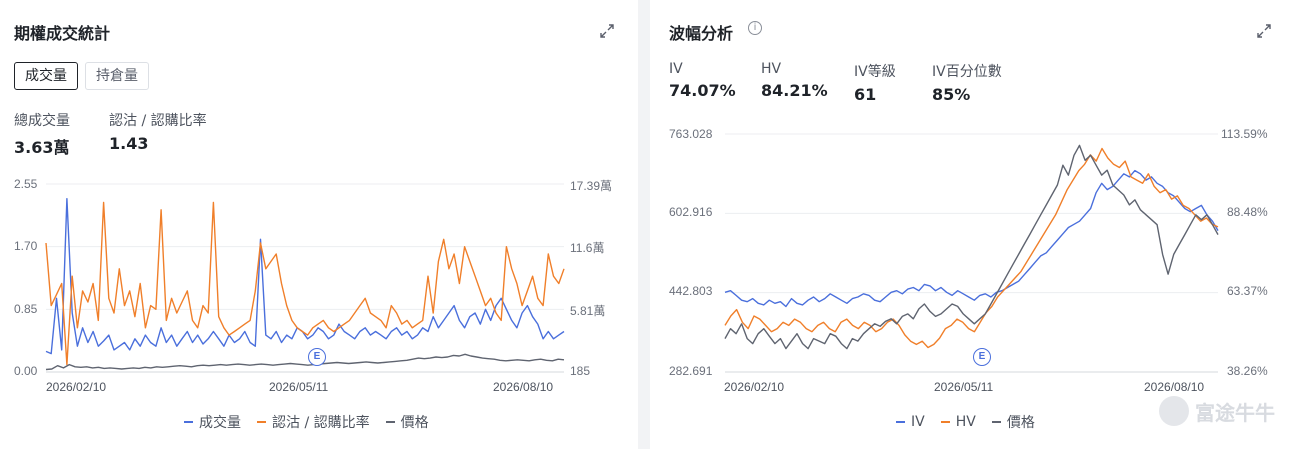  I want to click on stat-label: 認沽 / 認購比率, so click(158, 121).